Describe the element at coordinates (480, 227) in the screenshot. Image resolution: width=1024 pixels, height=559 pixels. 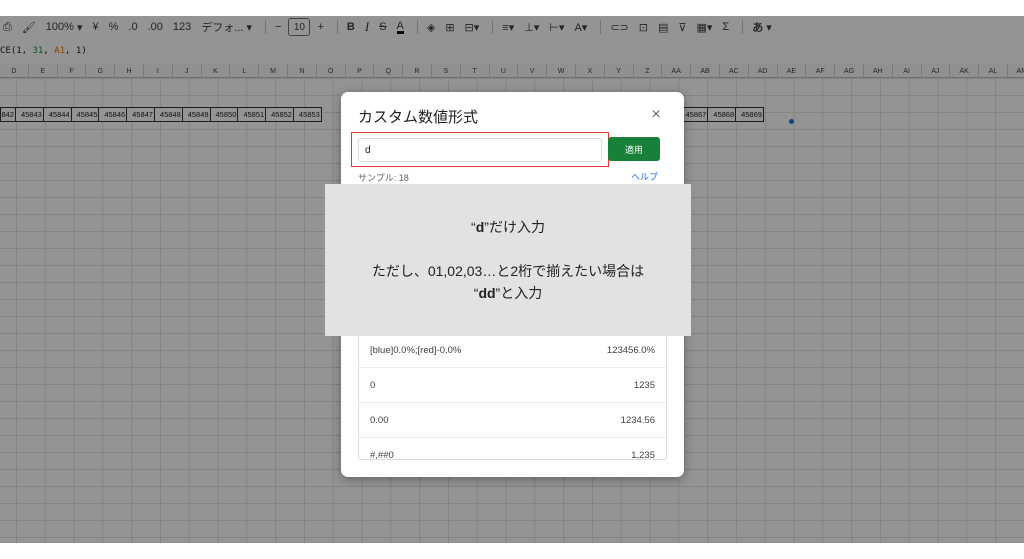
I see `callout-bold-text: d` at that location.